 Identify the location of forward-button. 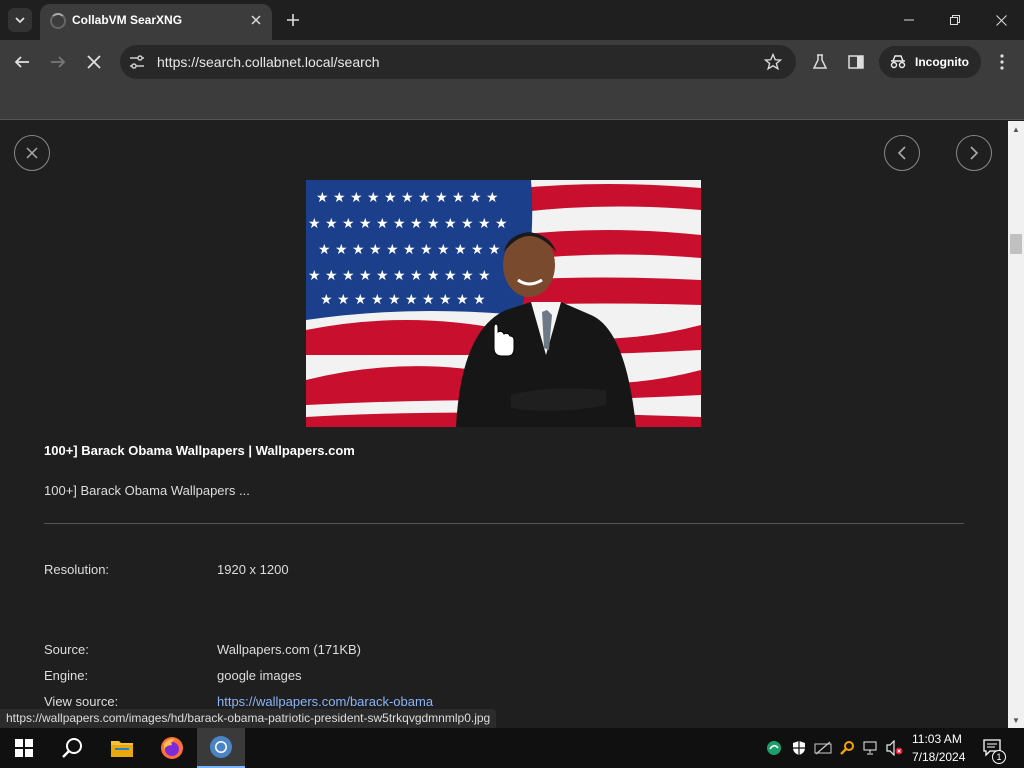
(58, 62).